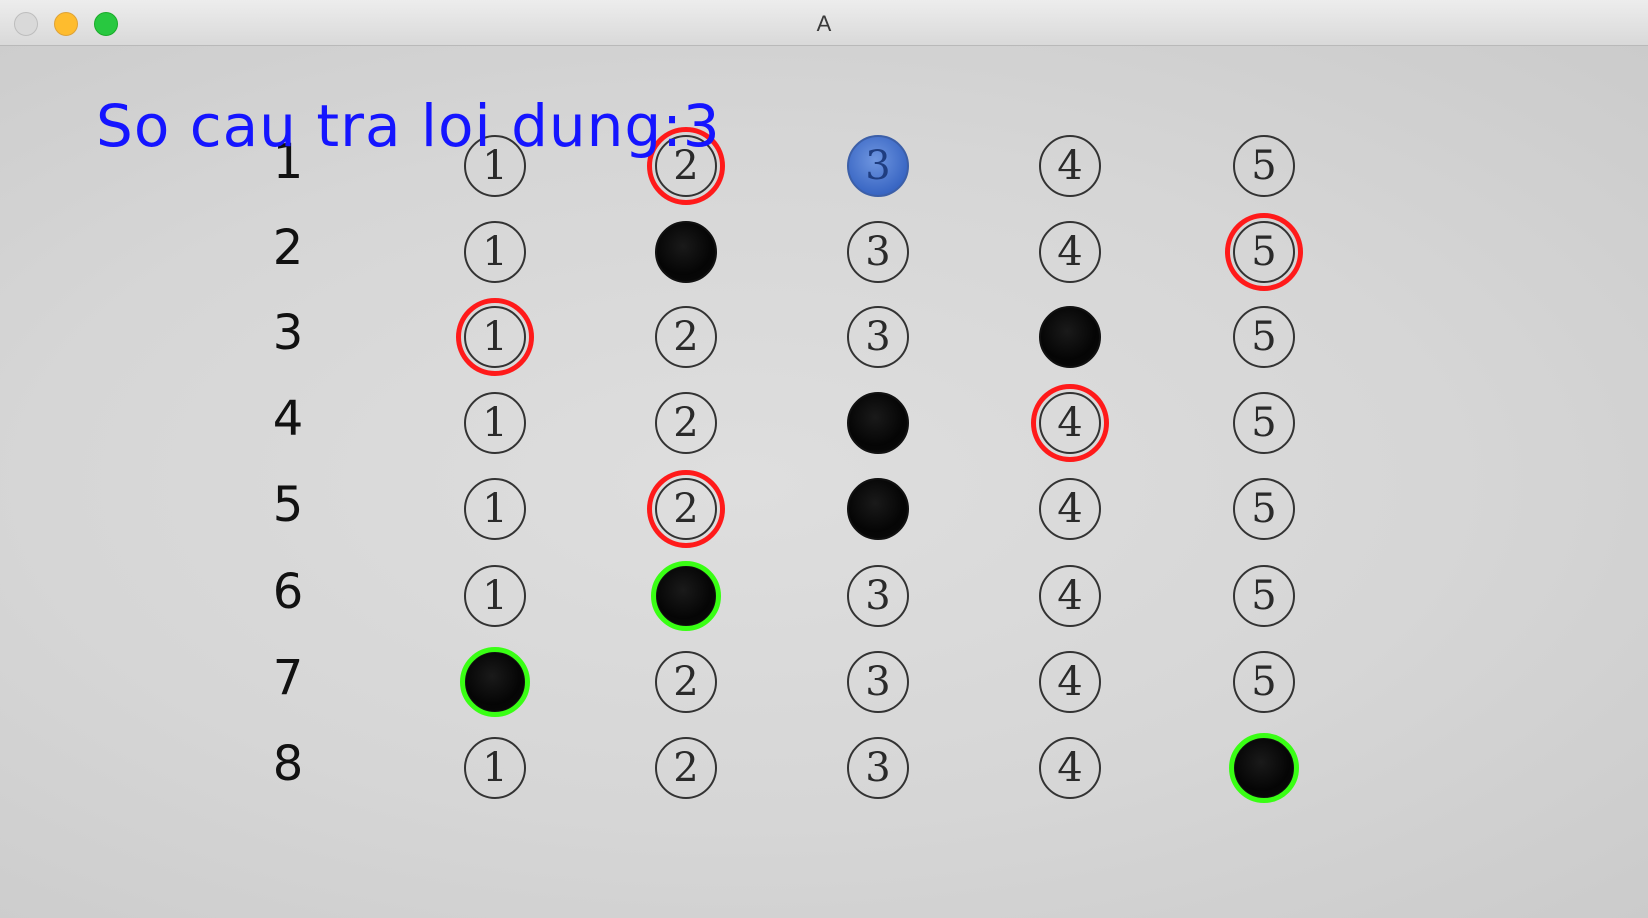 The height and width of the screenshot is (918, 1648). What do you see at coordinates (686, 252) in the screenshot?
I see `filled-answer-bubble: 2` at bounding box center [686, 252].